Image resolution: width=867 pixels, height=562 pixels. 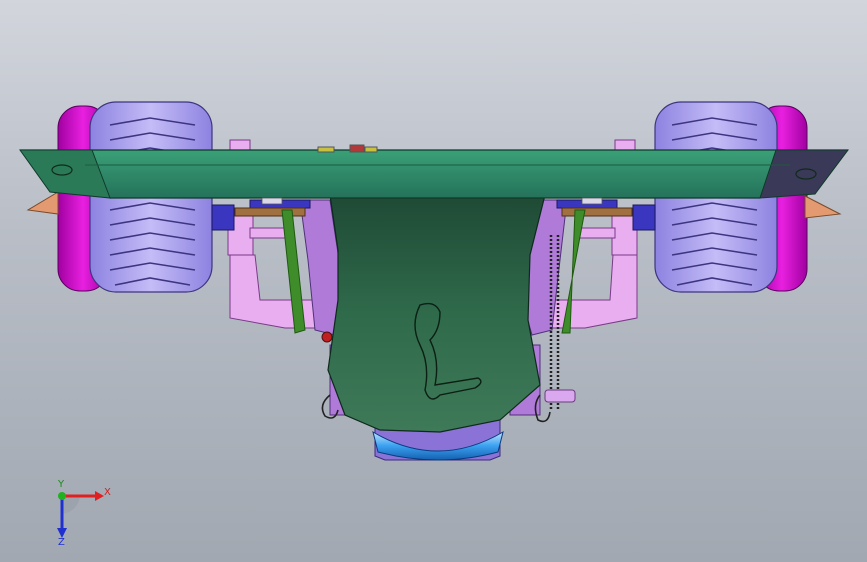 What do you see at coordinates (434, 171) in the screenshot?
I see `rear-wing` at bounding box center [434, 171].